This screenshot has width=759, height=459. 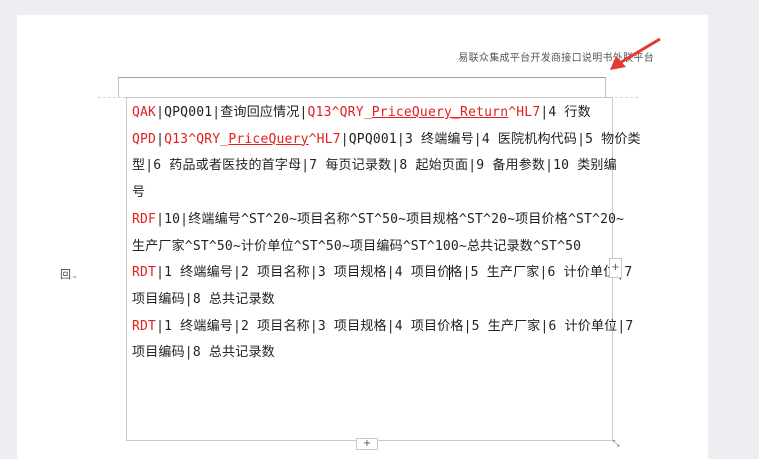 I want to click on text-segment: |QPQ001|3 终端编号|4 医院机构代码|5 物价类, so click(x=490, y=139).